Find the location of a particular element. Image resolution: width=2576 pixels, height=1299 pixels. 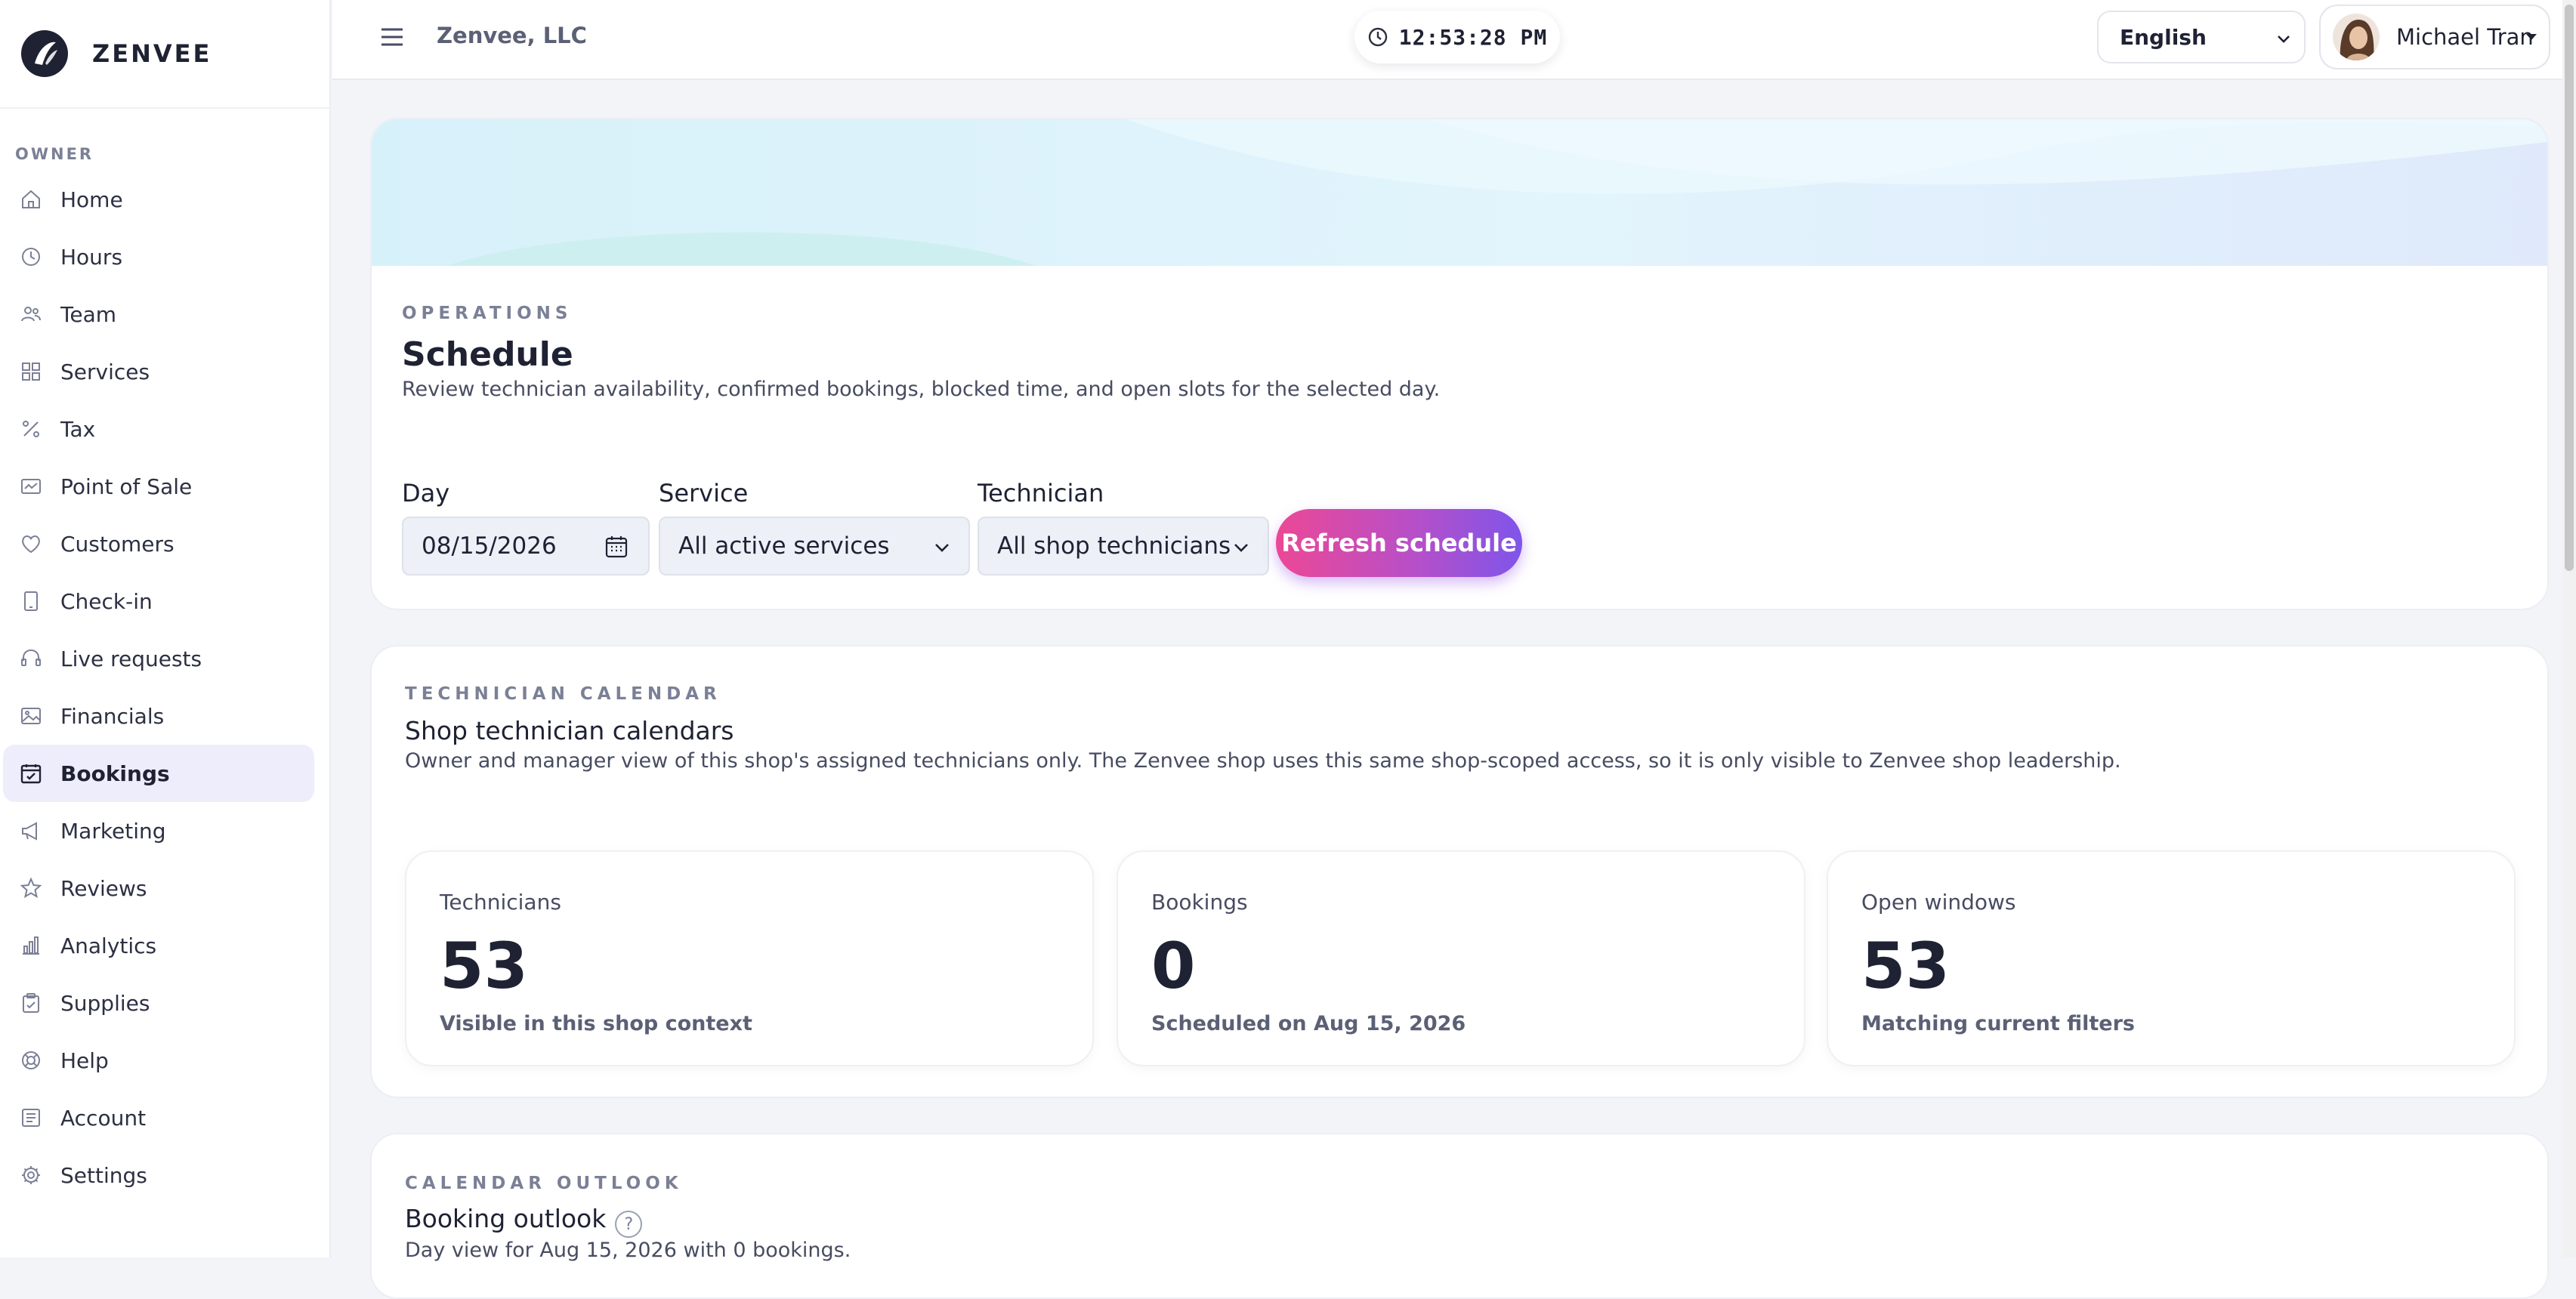

sidebar-item-label: Financials is located at coordinates (112, 716).